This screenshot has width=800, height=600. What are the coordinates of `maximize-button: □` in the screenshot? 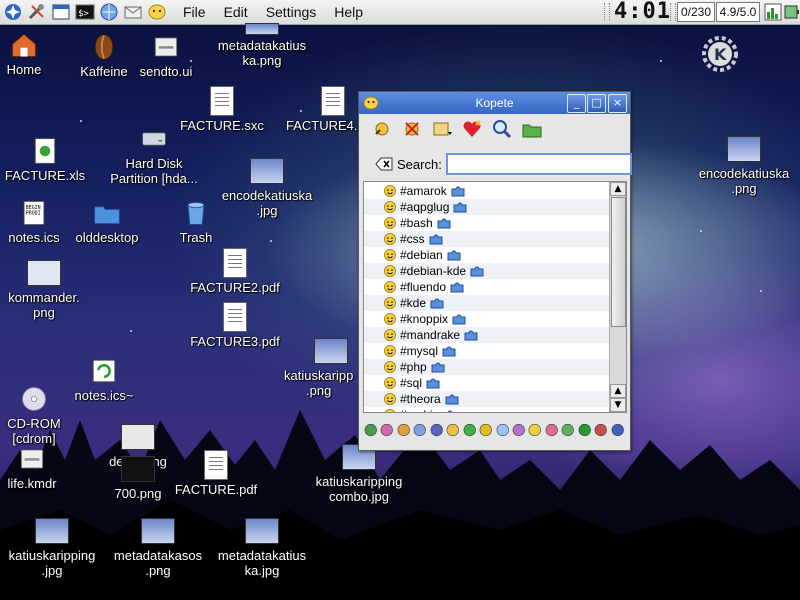 It's located at (596, 103).